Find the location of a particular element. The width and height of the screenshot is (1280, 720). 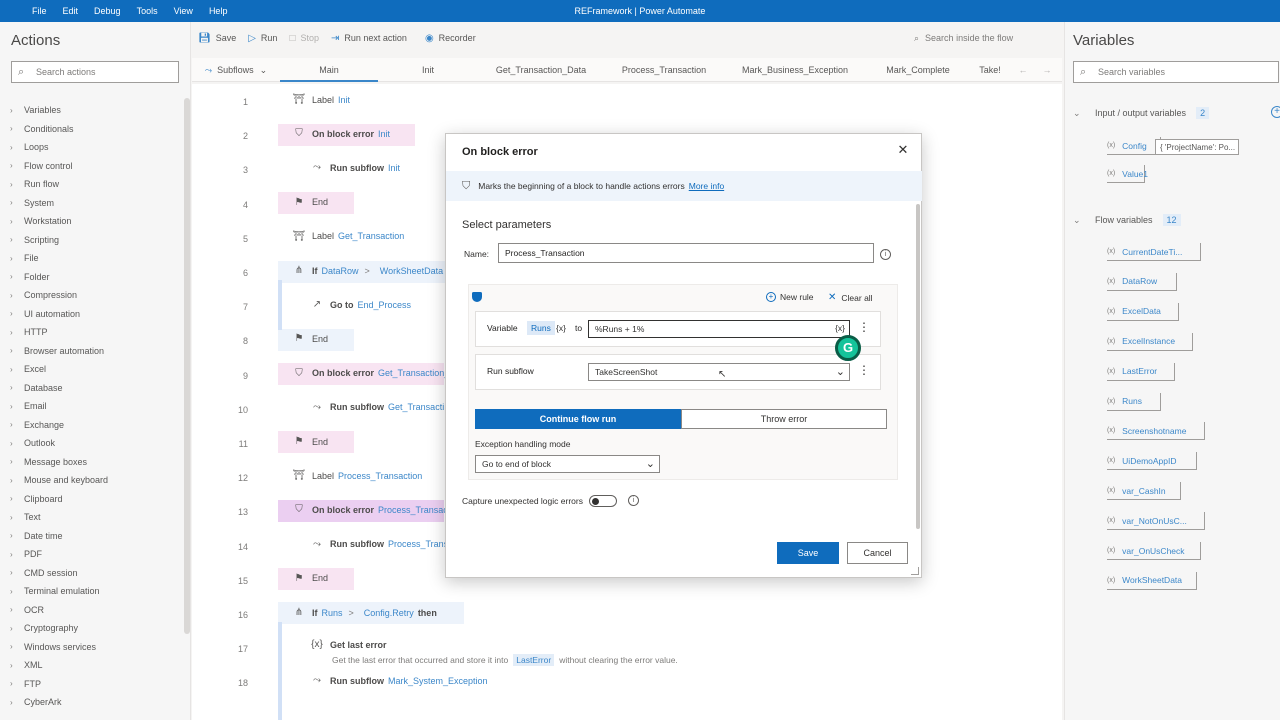

select-parameters-heading: Select parameters is located at coordinates (507, 225).